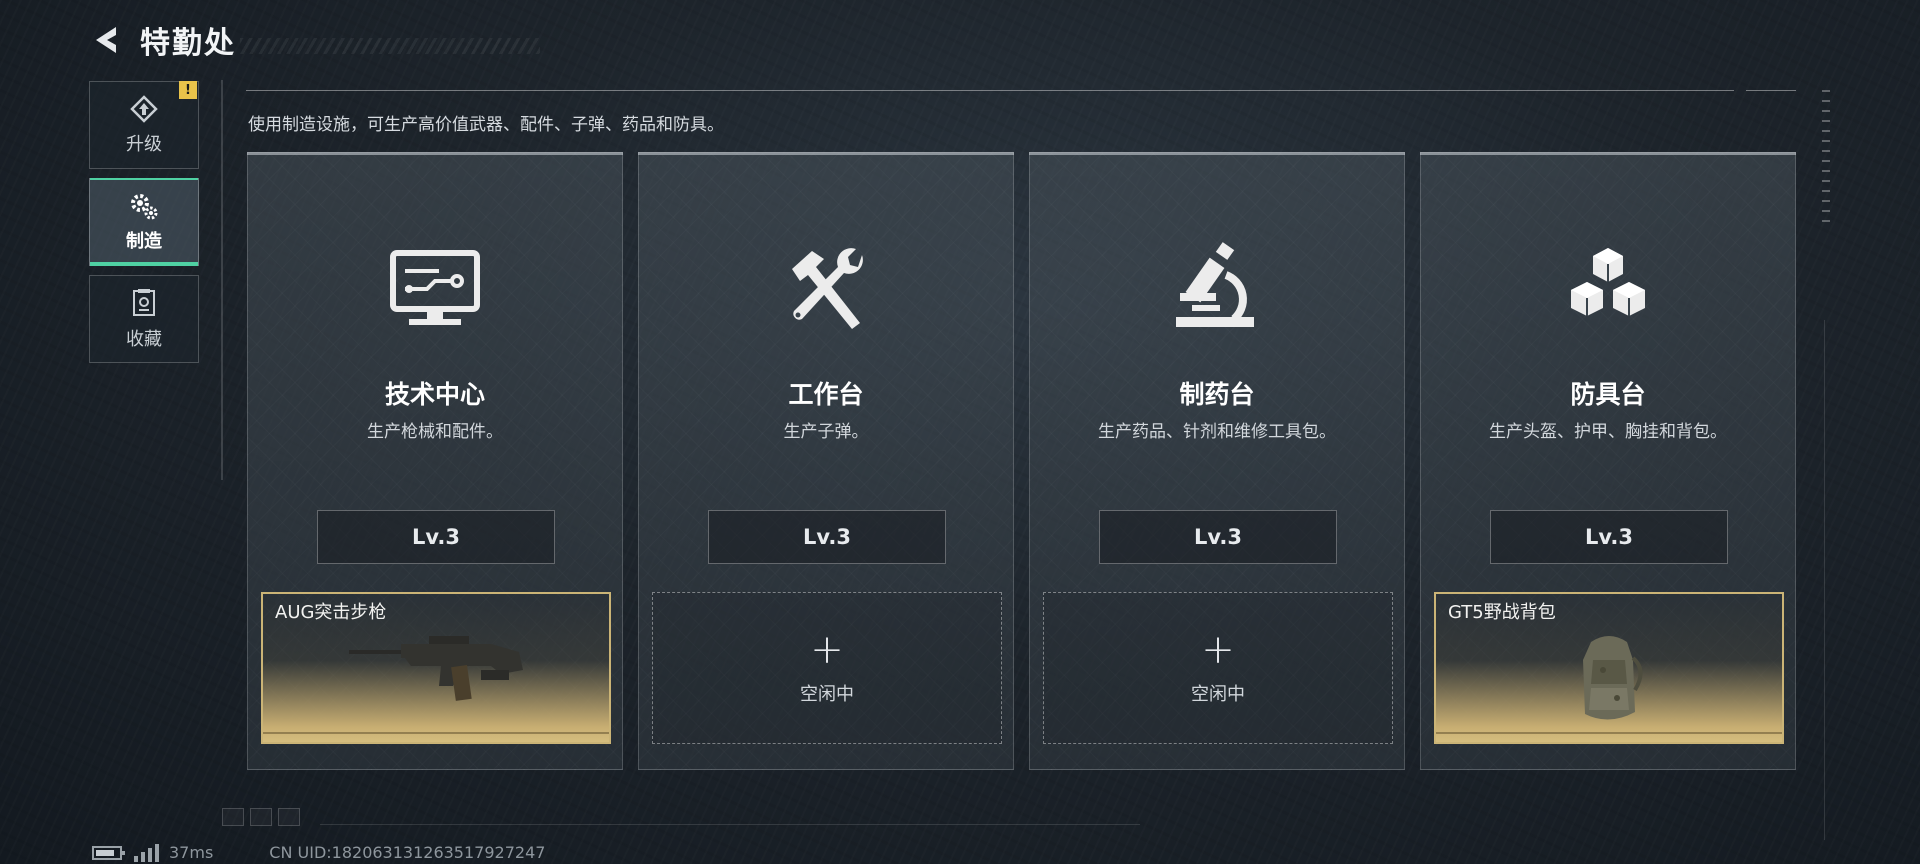  Describe the element at coordinates (146, 852) in the screenshot. I see `signal-icon` at that location.